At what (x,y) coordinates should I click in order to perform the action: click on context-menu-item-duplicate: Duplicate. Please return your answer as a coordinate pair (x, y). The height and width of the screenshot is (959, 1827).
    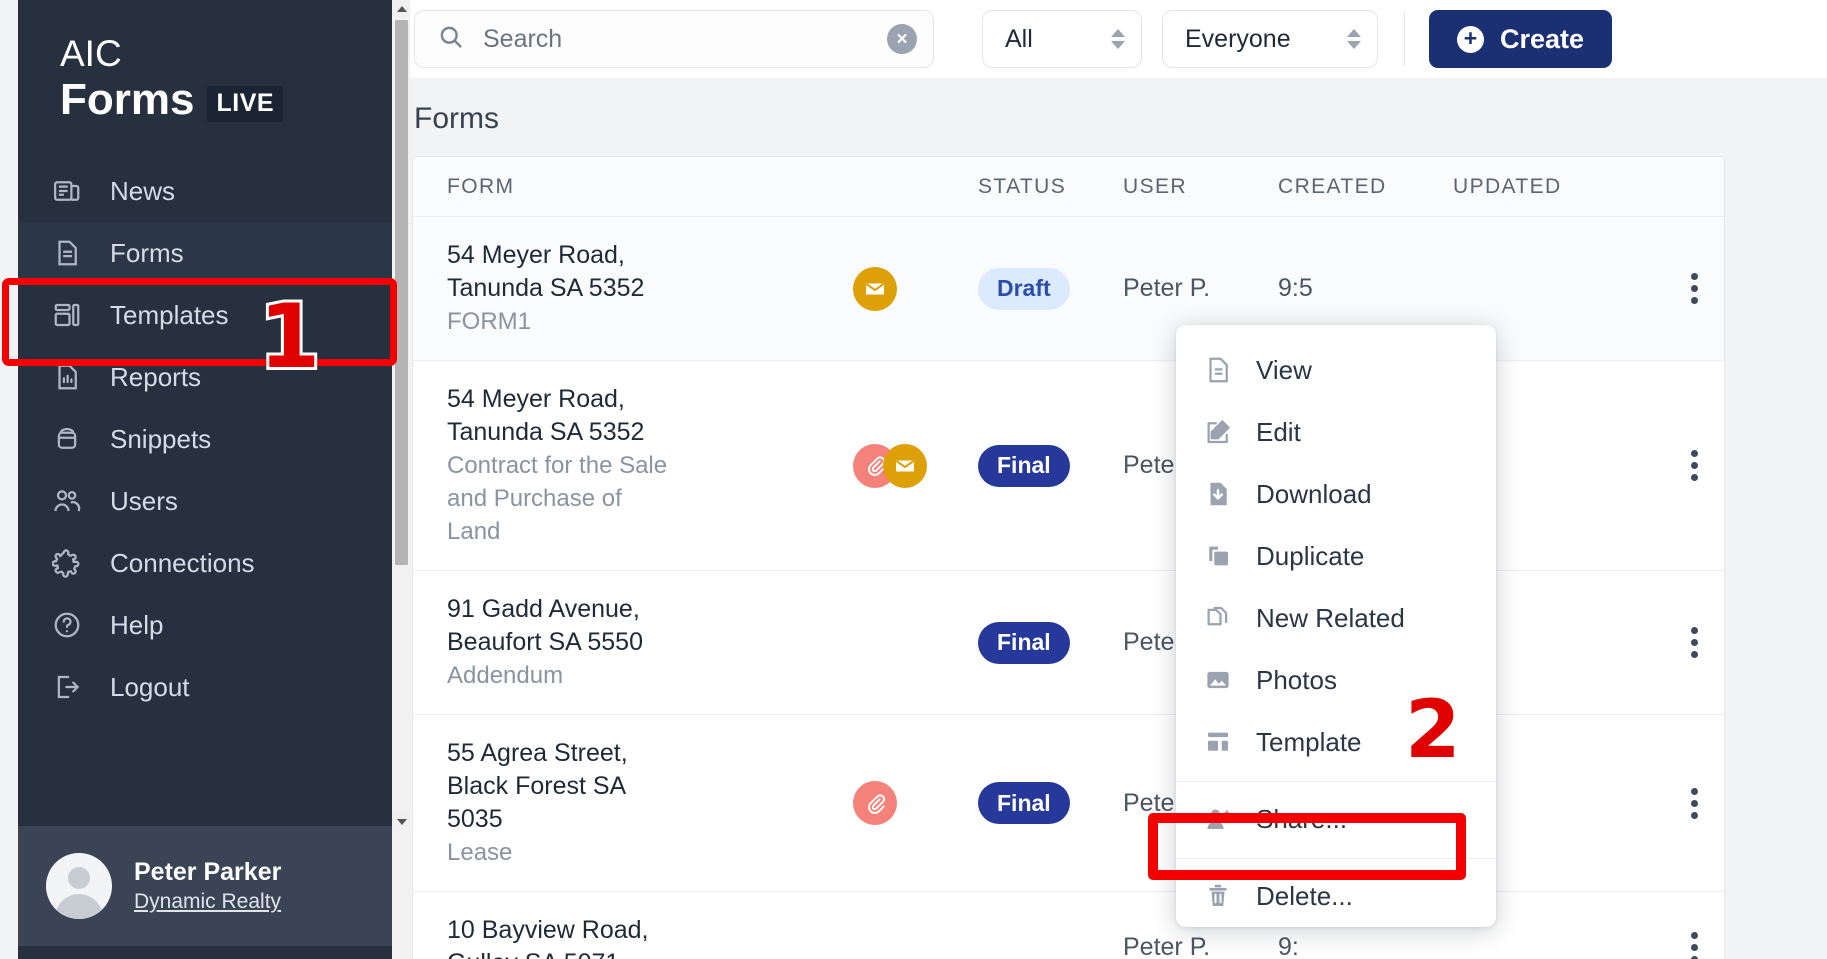
    Looking at the image, I should click on (1336, 556).